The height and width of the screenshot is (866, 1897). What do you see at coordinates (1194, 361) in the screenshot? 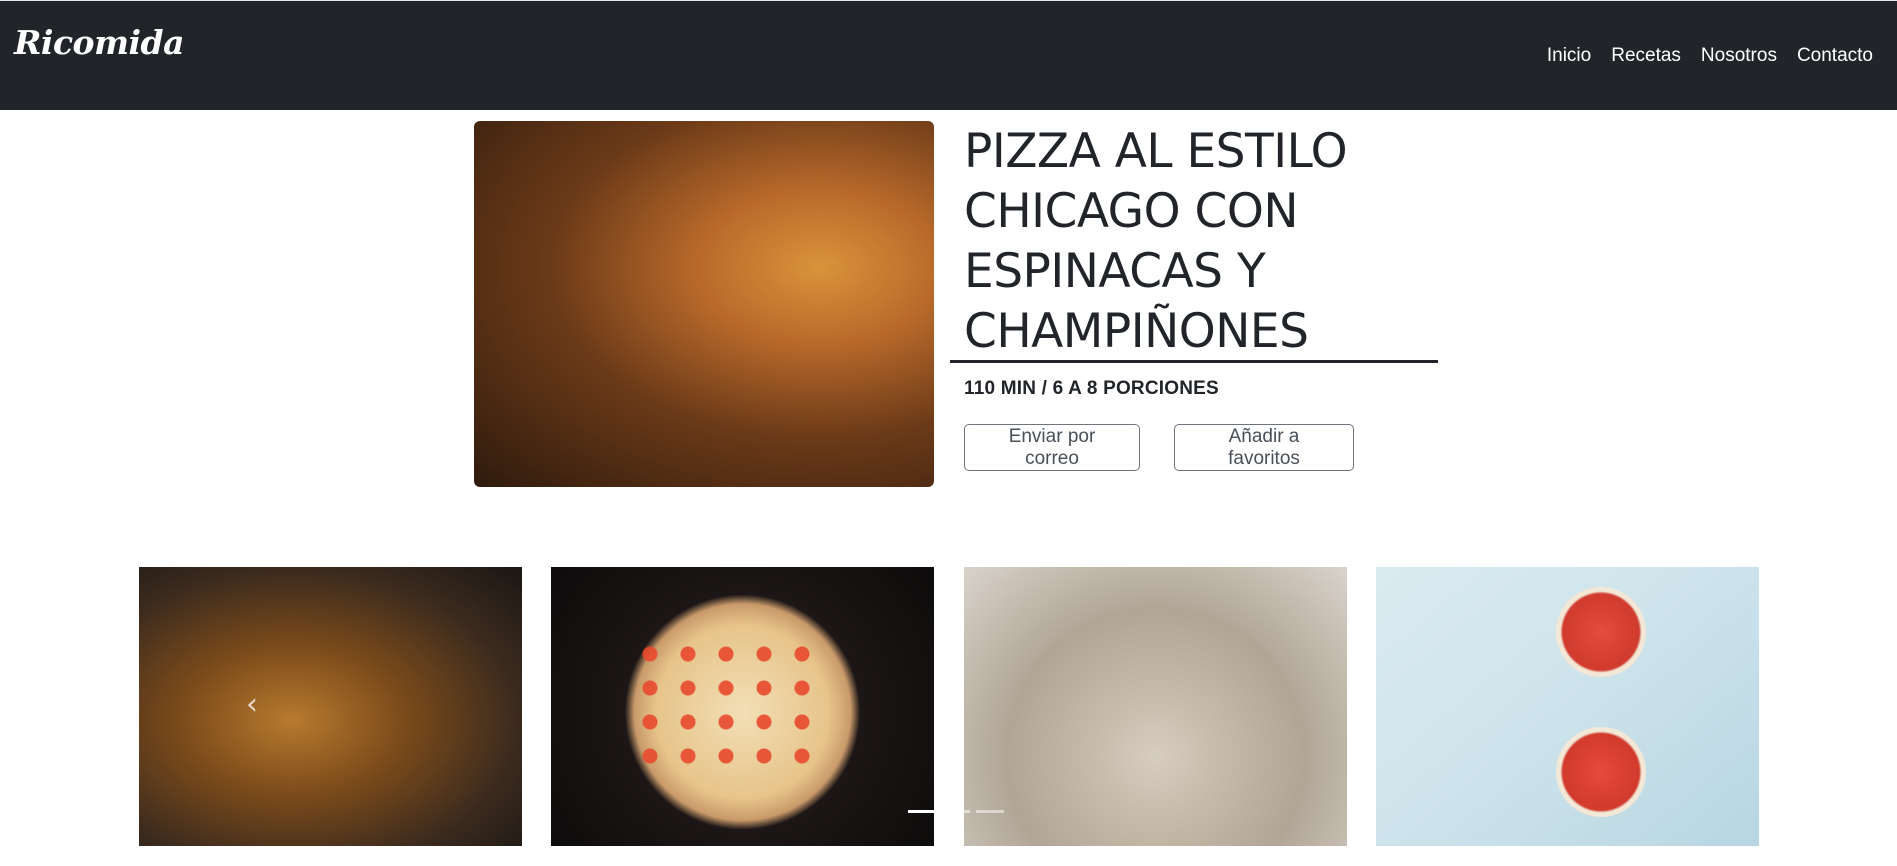
I see `title-divider` at bounding box center [1194, 361].